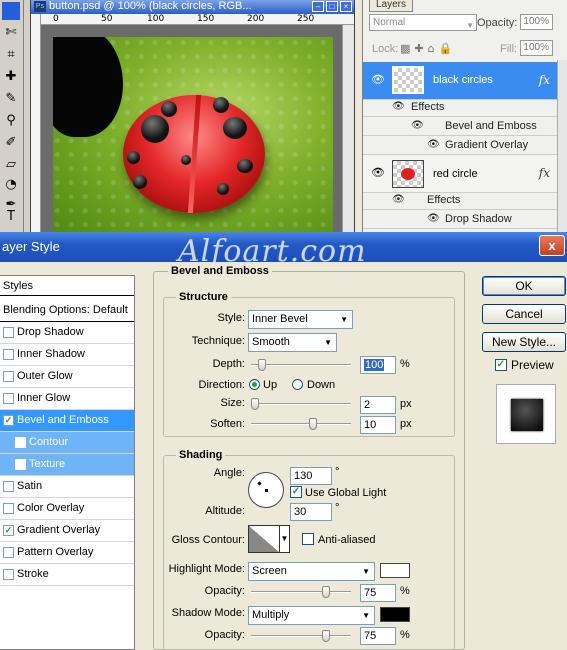 The height and width of the screenshot is (650, 567). I want to click on preview-checkbox: ✓, so click(501, 365).